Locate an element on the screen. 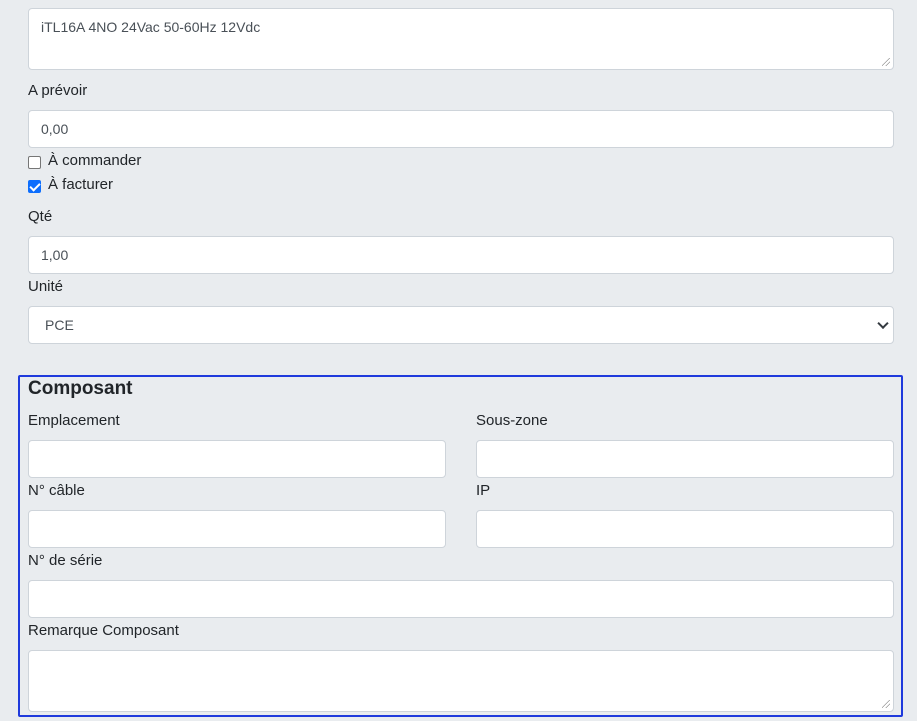  a-commander-row: À commander is located at coordinates (84, 161).